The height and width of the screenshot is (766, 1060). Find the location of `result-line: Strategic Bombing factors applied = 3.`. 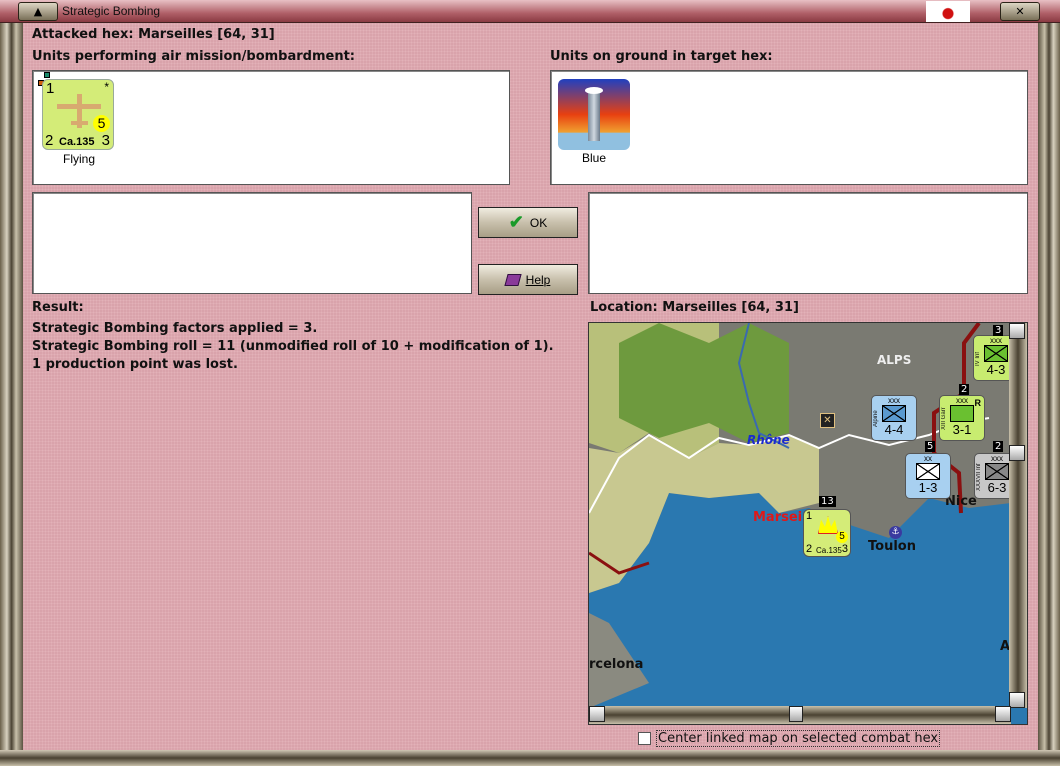

result-line: Strategic Bombing factors applied = 3. is located at coordinates (175, 328).